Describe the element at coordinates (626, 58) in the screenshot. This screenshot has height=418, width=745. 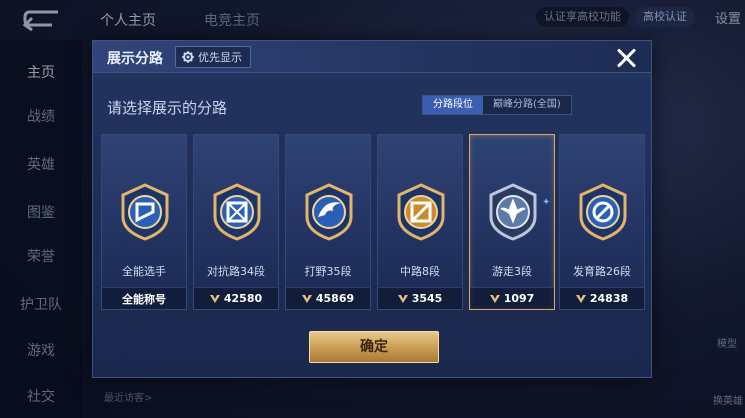
I see `close-icon` at that location.